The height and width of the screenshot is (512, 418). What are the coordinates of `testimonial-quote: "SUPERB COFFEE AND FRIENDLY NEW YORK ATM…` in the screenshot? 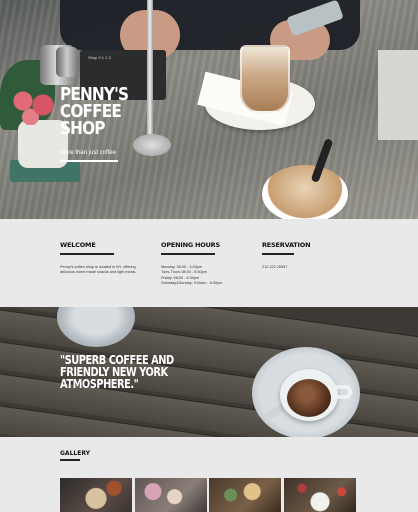 It's located at (117, 372).